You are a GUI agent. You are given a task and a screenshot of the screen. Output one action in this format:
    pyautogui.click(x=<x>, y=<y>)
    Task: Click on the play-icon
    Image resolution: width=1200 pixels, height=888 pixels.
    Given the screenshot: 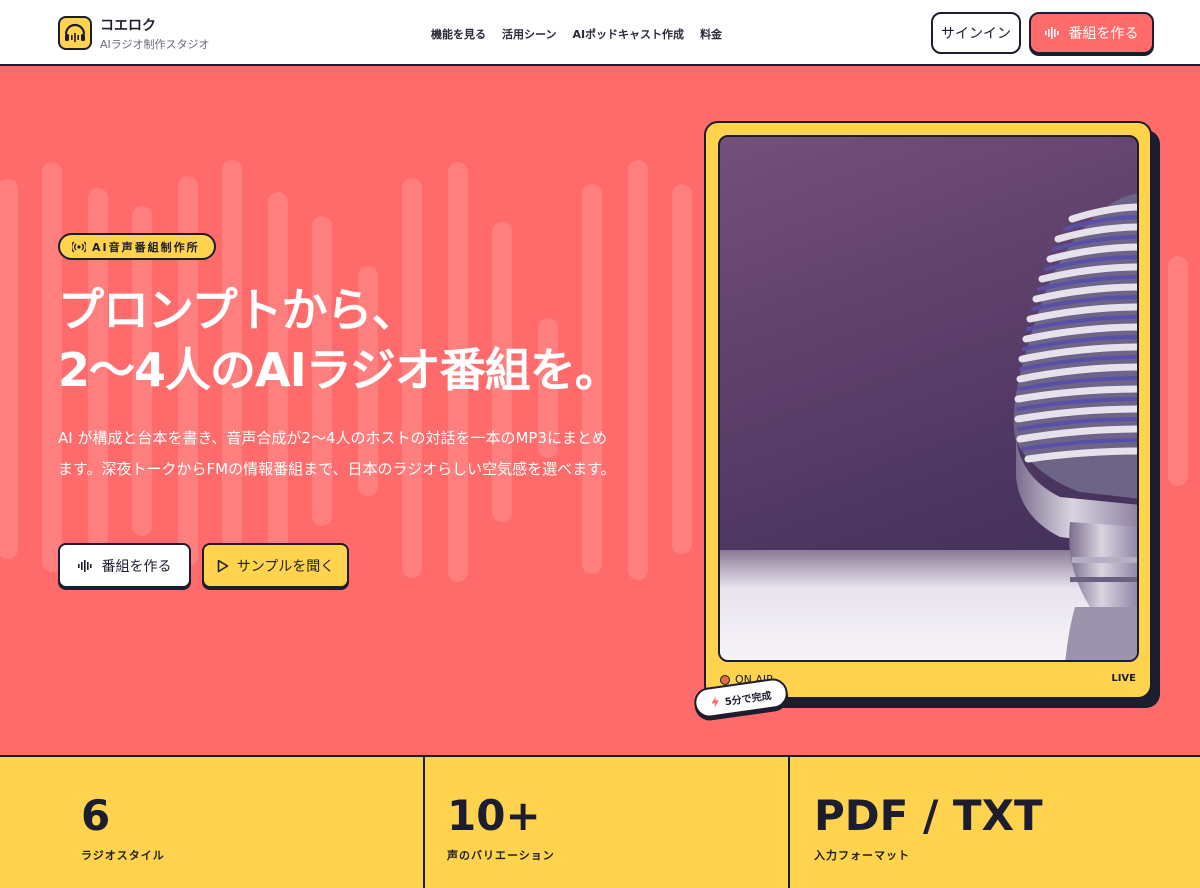 What is the action you would take?
    pyautogui.click(x=223, y=565)
    